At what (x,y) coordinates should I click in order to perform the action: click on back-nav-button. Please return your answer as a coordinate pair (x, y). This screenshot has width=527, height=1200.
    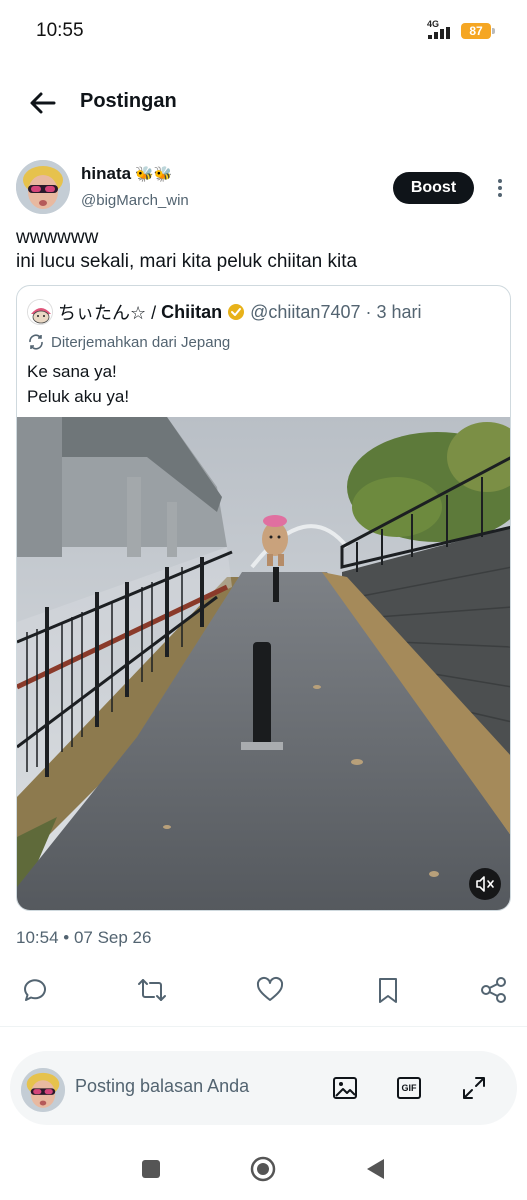
    Looking at the image, I should click on (375, 1169).